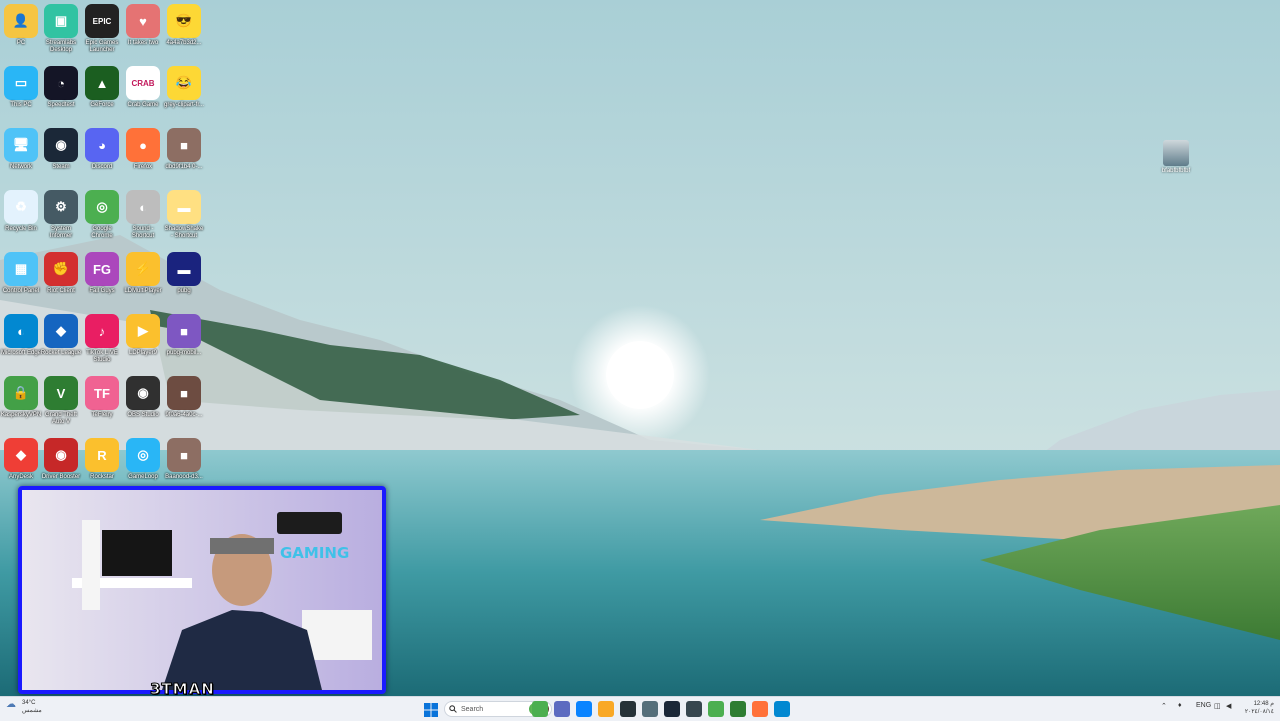  I want to click on desktop-icon-label: Rocket League, so click(61, 353).